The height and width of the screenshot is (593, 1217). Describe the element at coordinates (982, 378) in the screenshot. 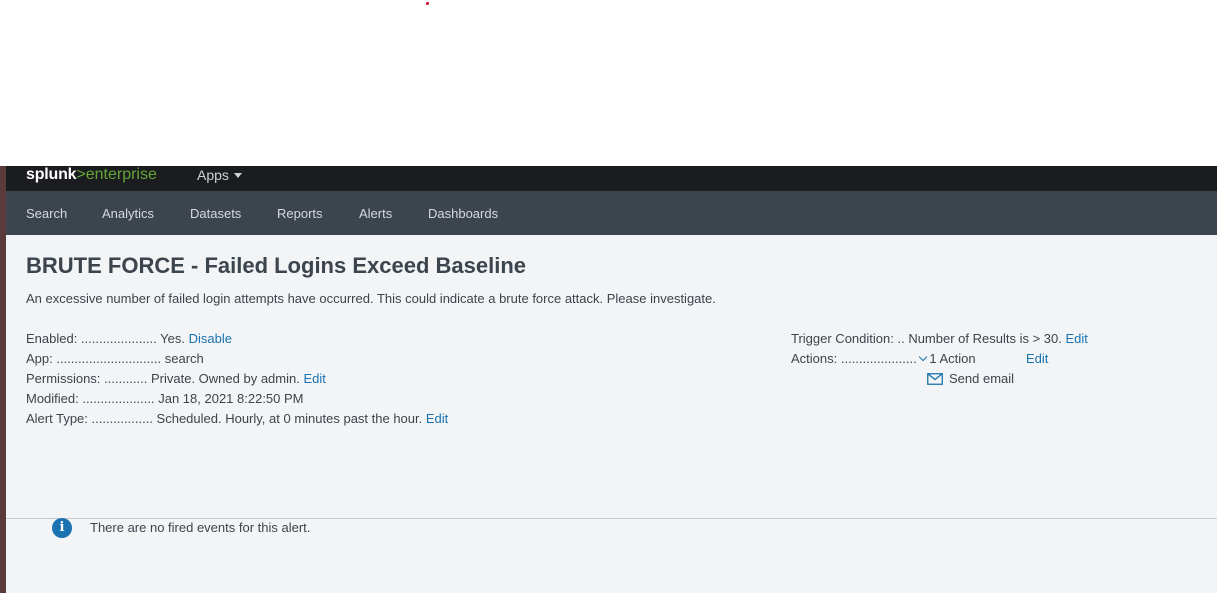

I see `send-email-label: Send email` at that location.